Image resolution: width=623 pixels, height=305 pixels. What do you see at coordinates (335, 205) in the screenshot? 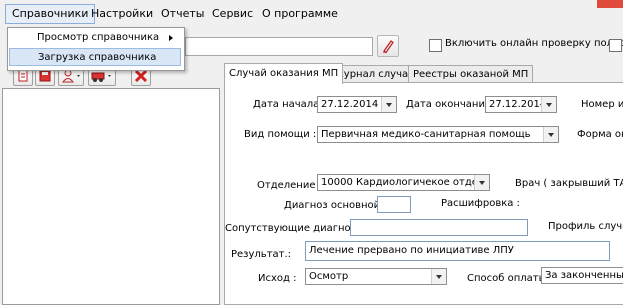
I see `diagnosis-main-label: Диагноз основной :` at bounding box center [335, 205].